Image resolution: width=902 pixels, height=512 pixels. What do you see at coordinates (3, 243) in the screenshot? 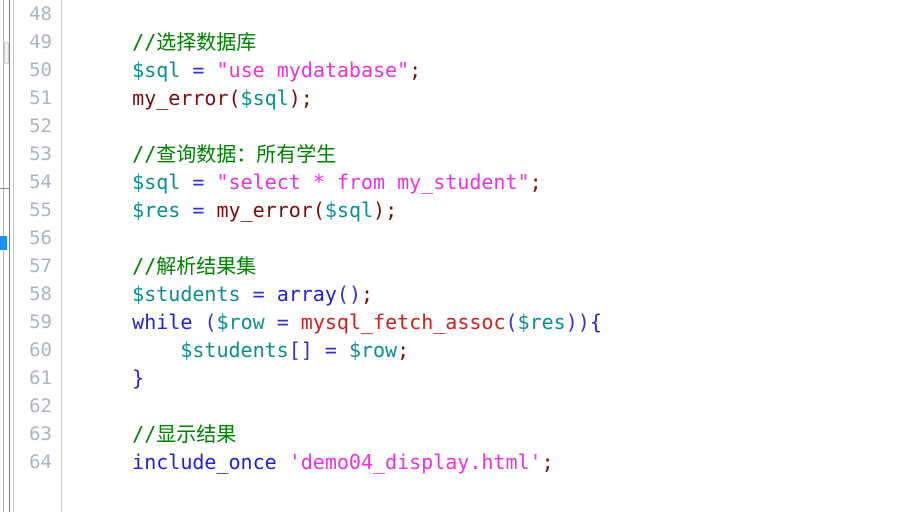
I see `current-position-marker` at bounding box center [3, 243].